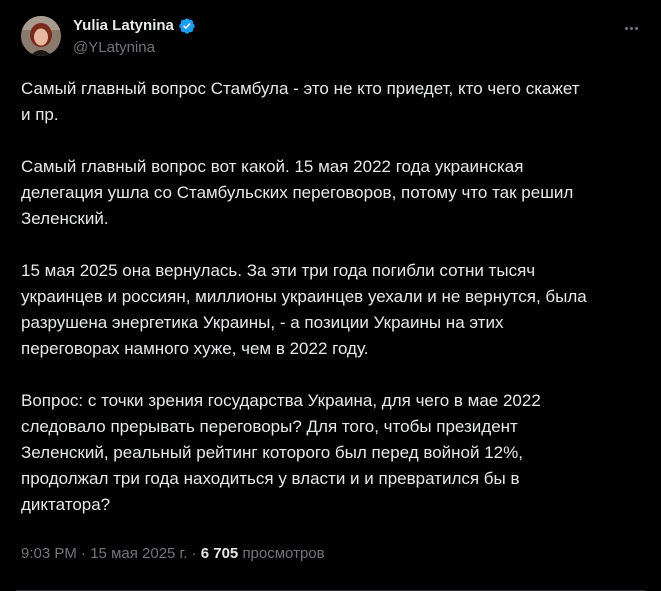 The width and height of the screenshot is (661, 591). Describe the element at coordinates (134, 48) in the screenshot. I see `author-handle: @YLatynina` at that location.